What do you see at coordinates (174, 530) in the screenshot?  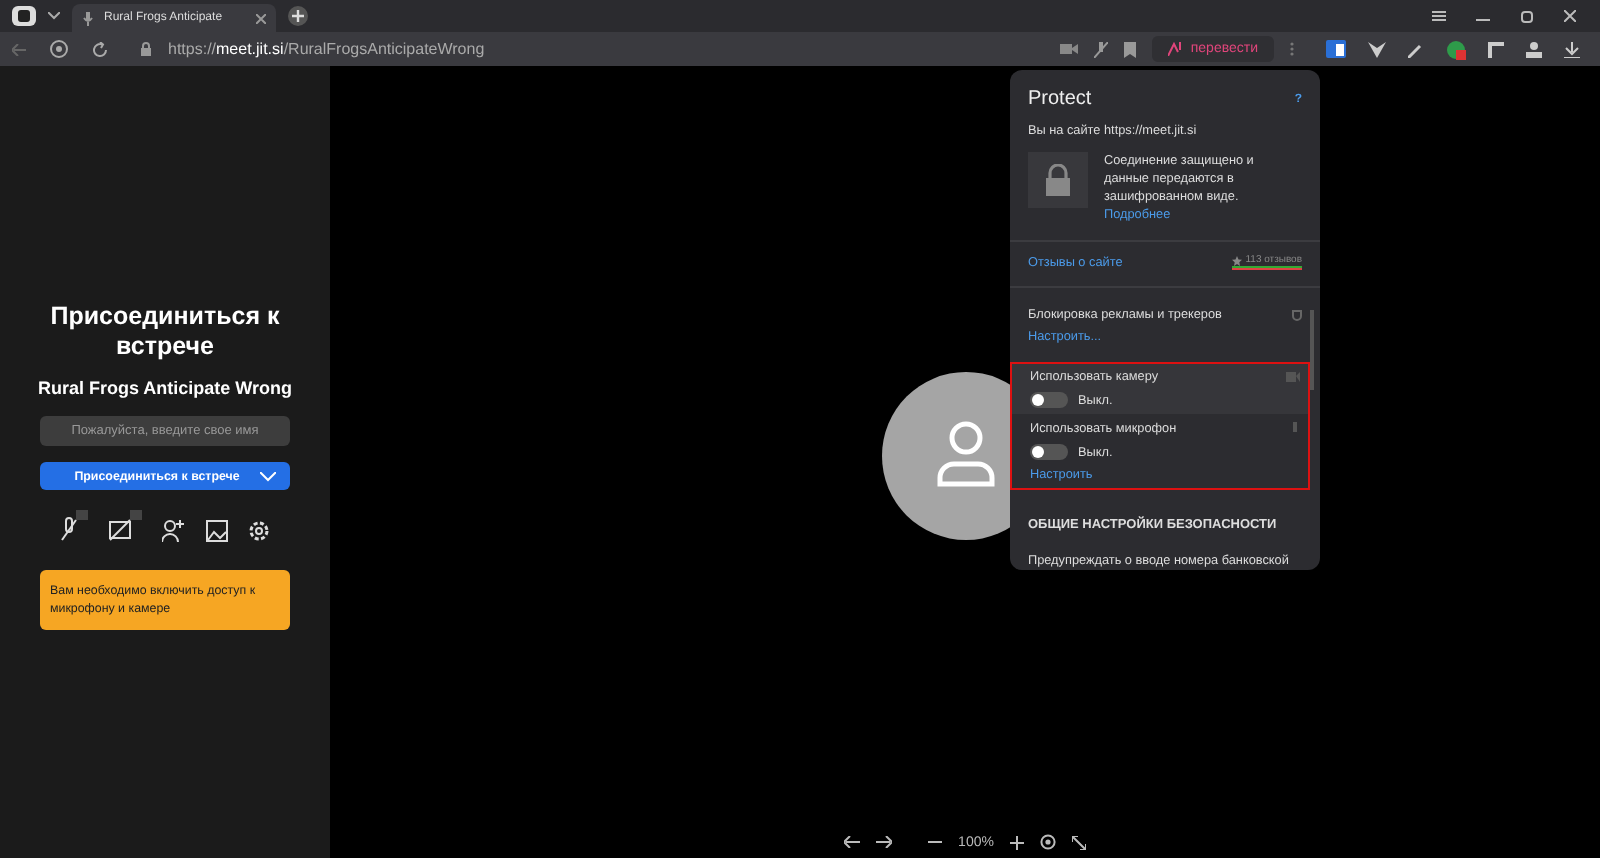 I see `add-person-icon` at bounding box center [174, 530].